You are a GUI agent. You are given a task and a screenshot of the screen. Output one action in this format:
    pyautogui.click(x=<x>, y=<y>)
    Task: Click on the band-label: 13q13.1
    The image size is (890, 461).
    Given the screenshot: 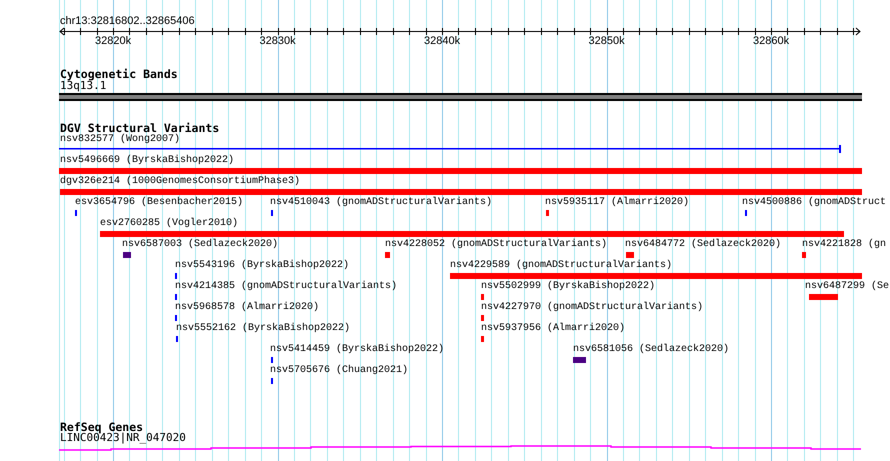 What is the action you would take?
    pyautogui.click(x=83, y=86)
    